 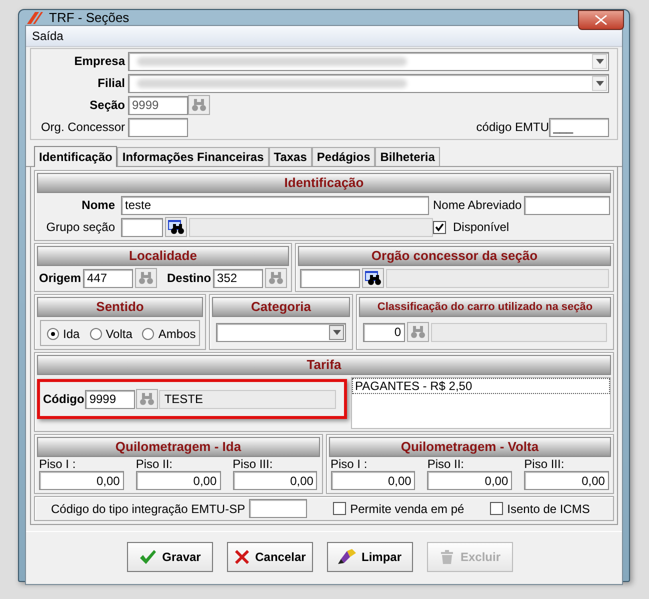 What do you see at coordinates (107, 105) in the screenshot?
I see `field-label: Seção` at bounding box center [107, 105].